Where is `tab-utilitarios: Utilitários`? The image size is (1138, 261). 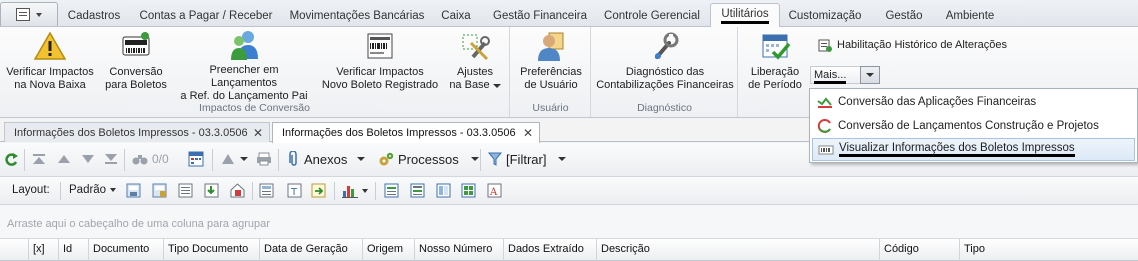
tab-utilitarios: Utilitários is located at coordinates (745, 15).